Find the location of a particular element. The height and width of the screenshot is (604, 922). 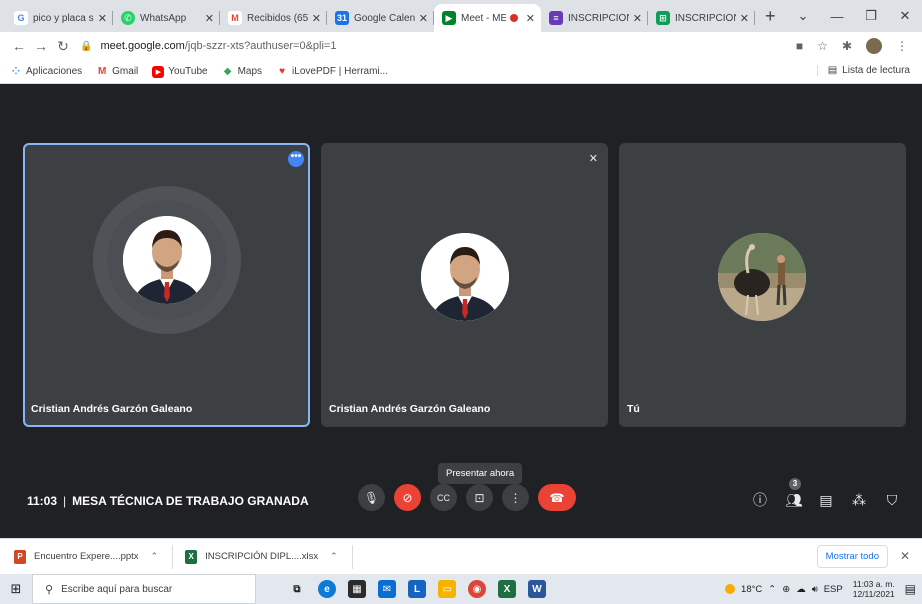

temperature: 18°C is located at coordinates (751, 589).